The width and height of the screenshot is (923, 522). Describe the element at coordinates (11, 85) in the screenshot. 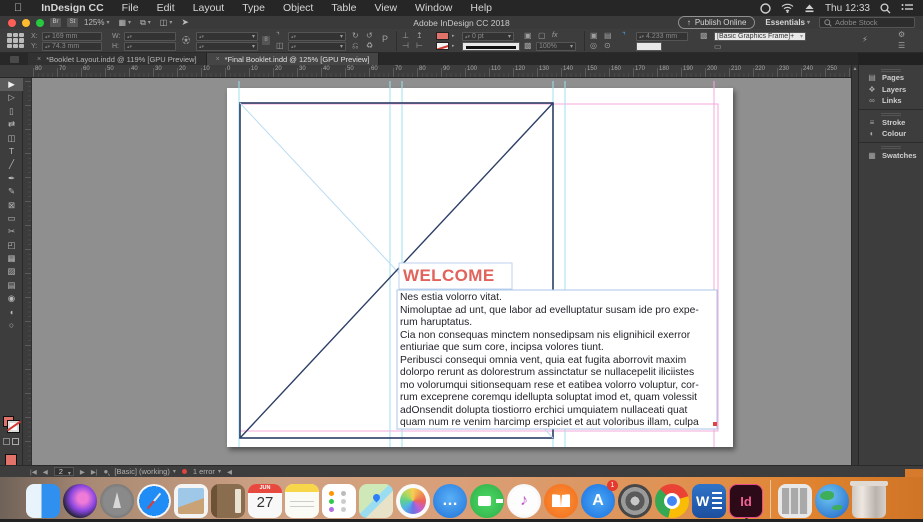

I see `selection-tool: ▶` at that location.